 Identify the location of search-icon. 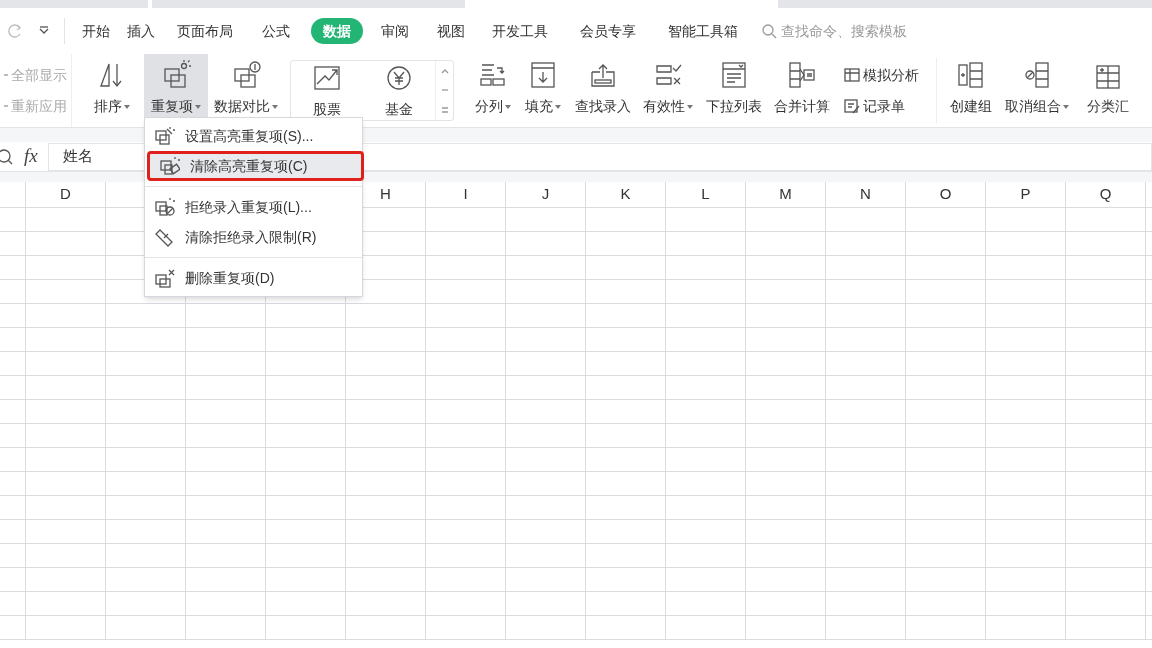
(769, 31).